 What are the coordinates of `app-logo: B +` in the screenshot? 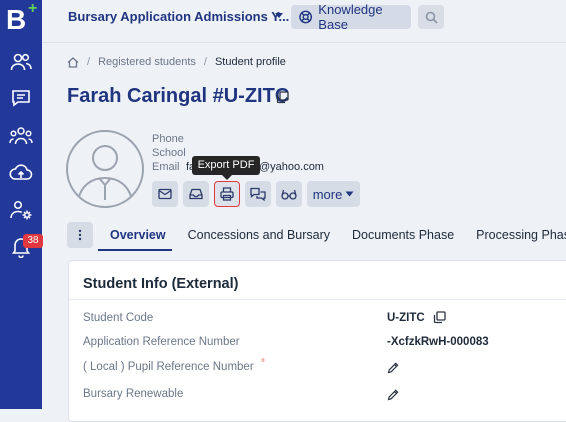 It's located at (21, 20).